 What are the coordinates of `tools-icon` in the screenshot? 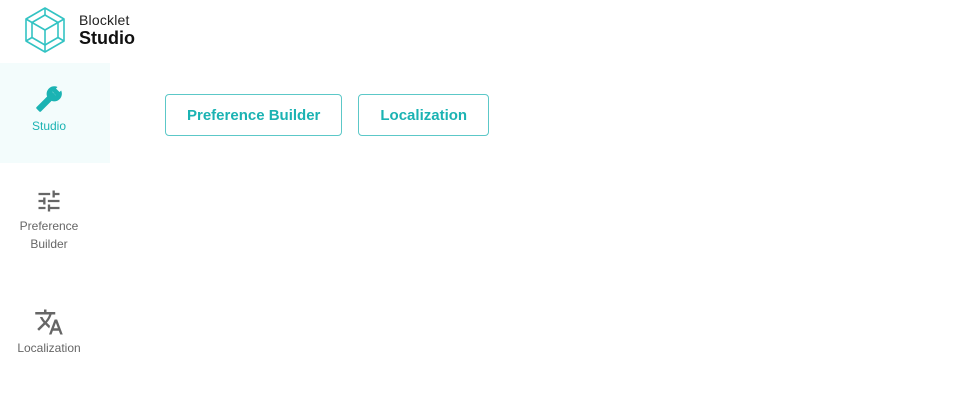 It's located at (49, 99).